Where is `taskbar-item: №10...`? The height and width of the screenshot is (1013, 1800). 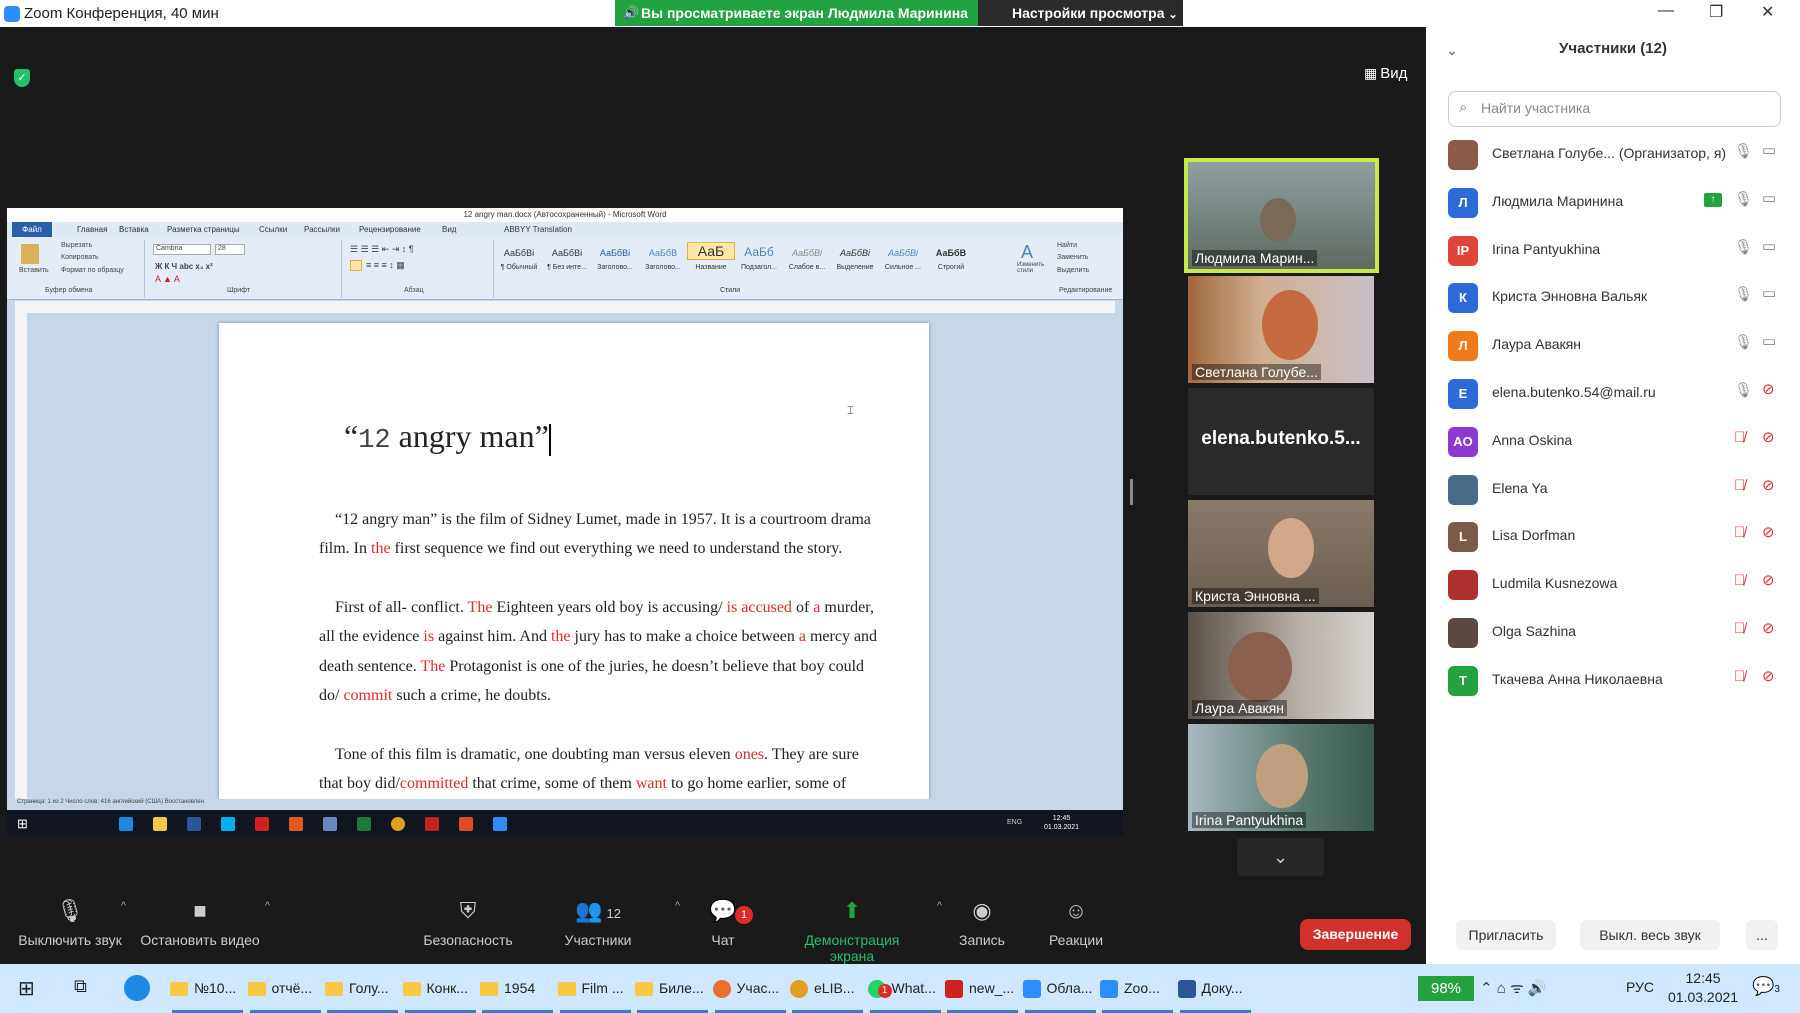
taskbar-item: №10... is located at coordinates (207, 988).